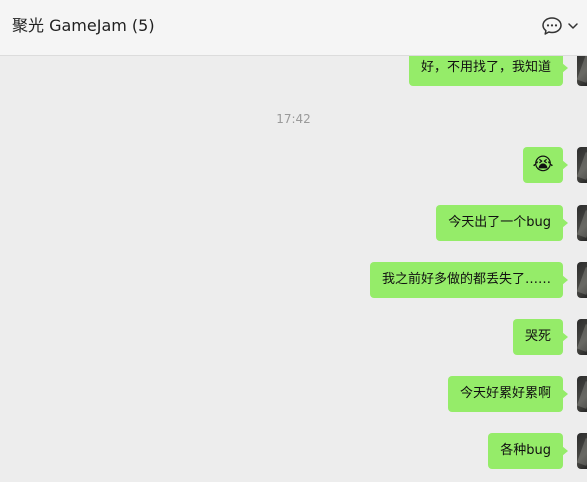  I want to click on header-actions, so click(560, 26).